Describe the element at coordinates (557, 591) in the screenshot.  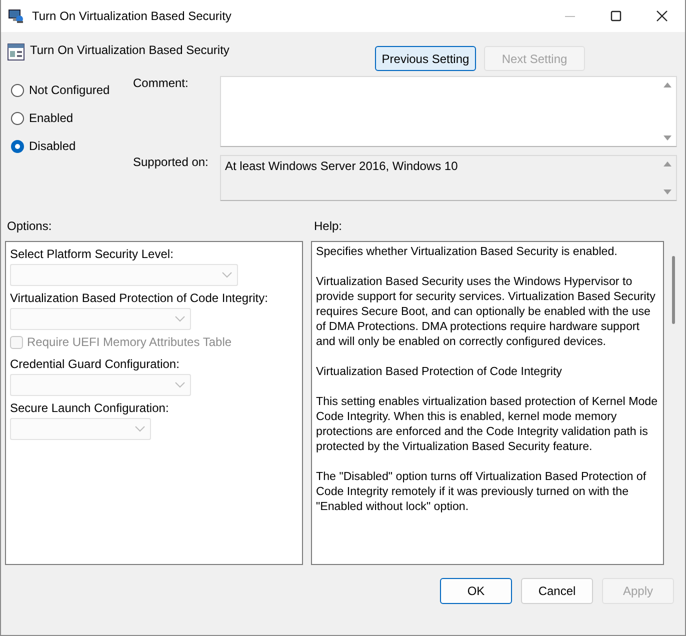
I see `cancel-button: Cancel` at that location.